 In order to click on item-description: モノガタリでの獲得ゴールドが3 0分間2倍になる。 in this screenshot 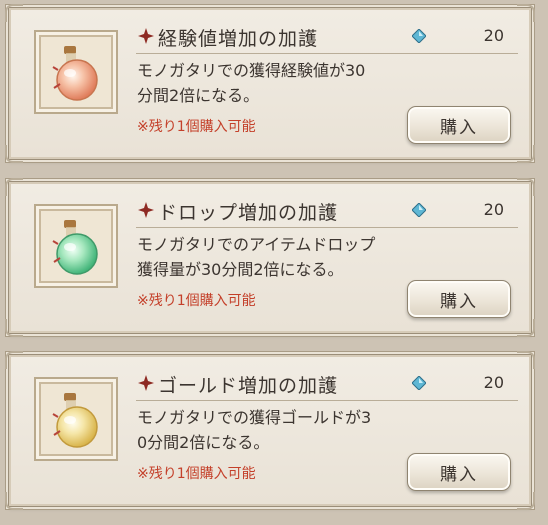, I will do `click(254, 430)`.